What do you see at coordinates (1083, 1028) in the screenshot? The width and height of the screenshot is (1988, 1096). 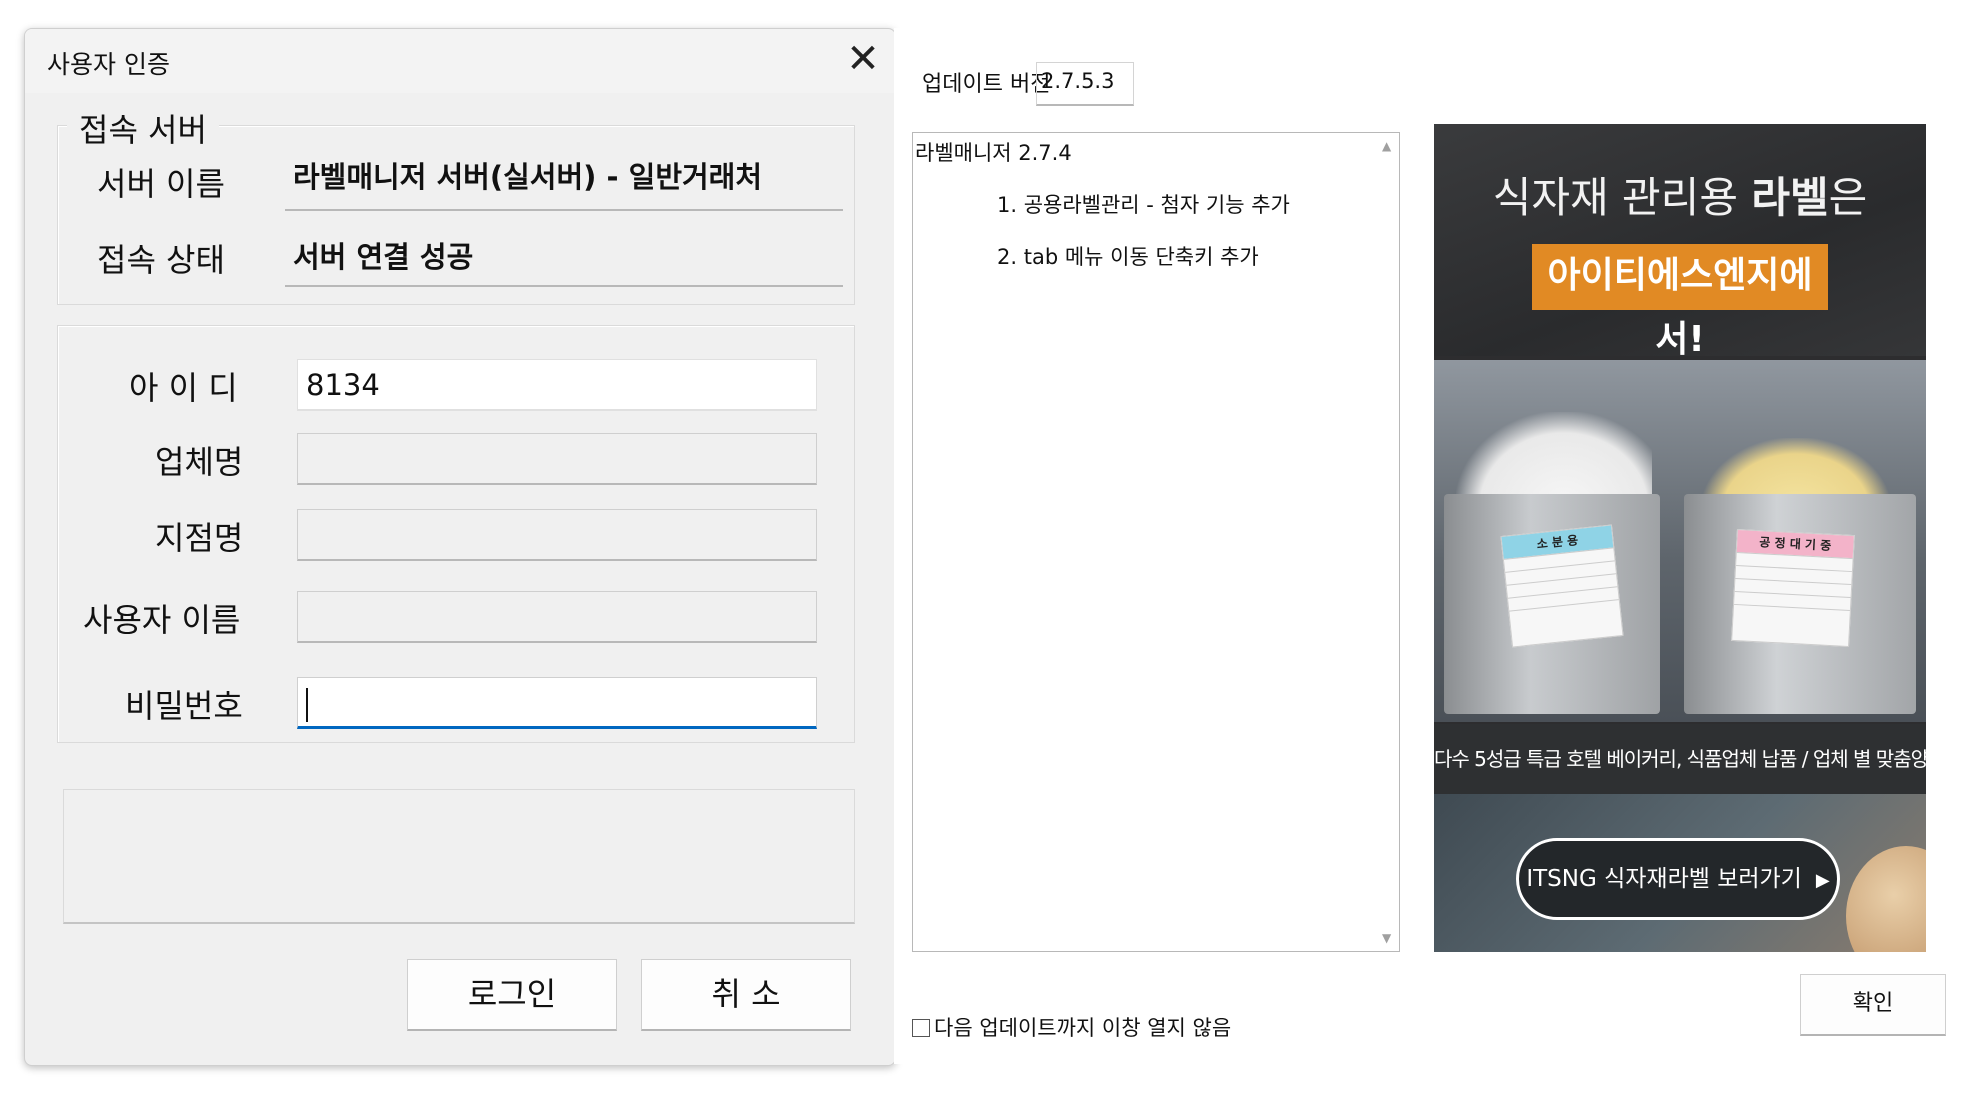 I see `dont-show-again-label: 다음 업데이트까지 이창 열지 않음` at bounding box center [1083, 1028].